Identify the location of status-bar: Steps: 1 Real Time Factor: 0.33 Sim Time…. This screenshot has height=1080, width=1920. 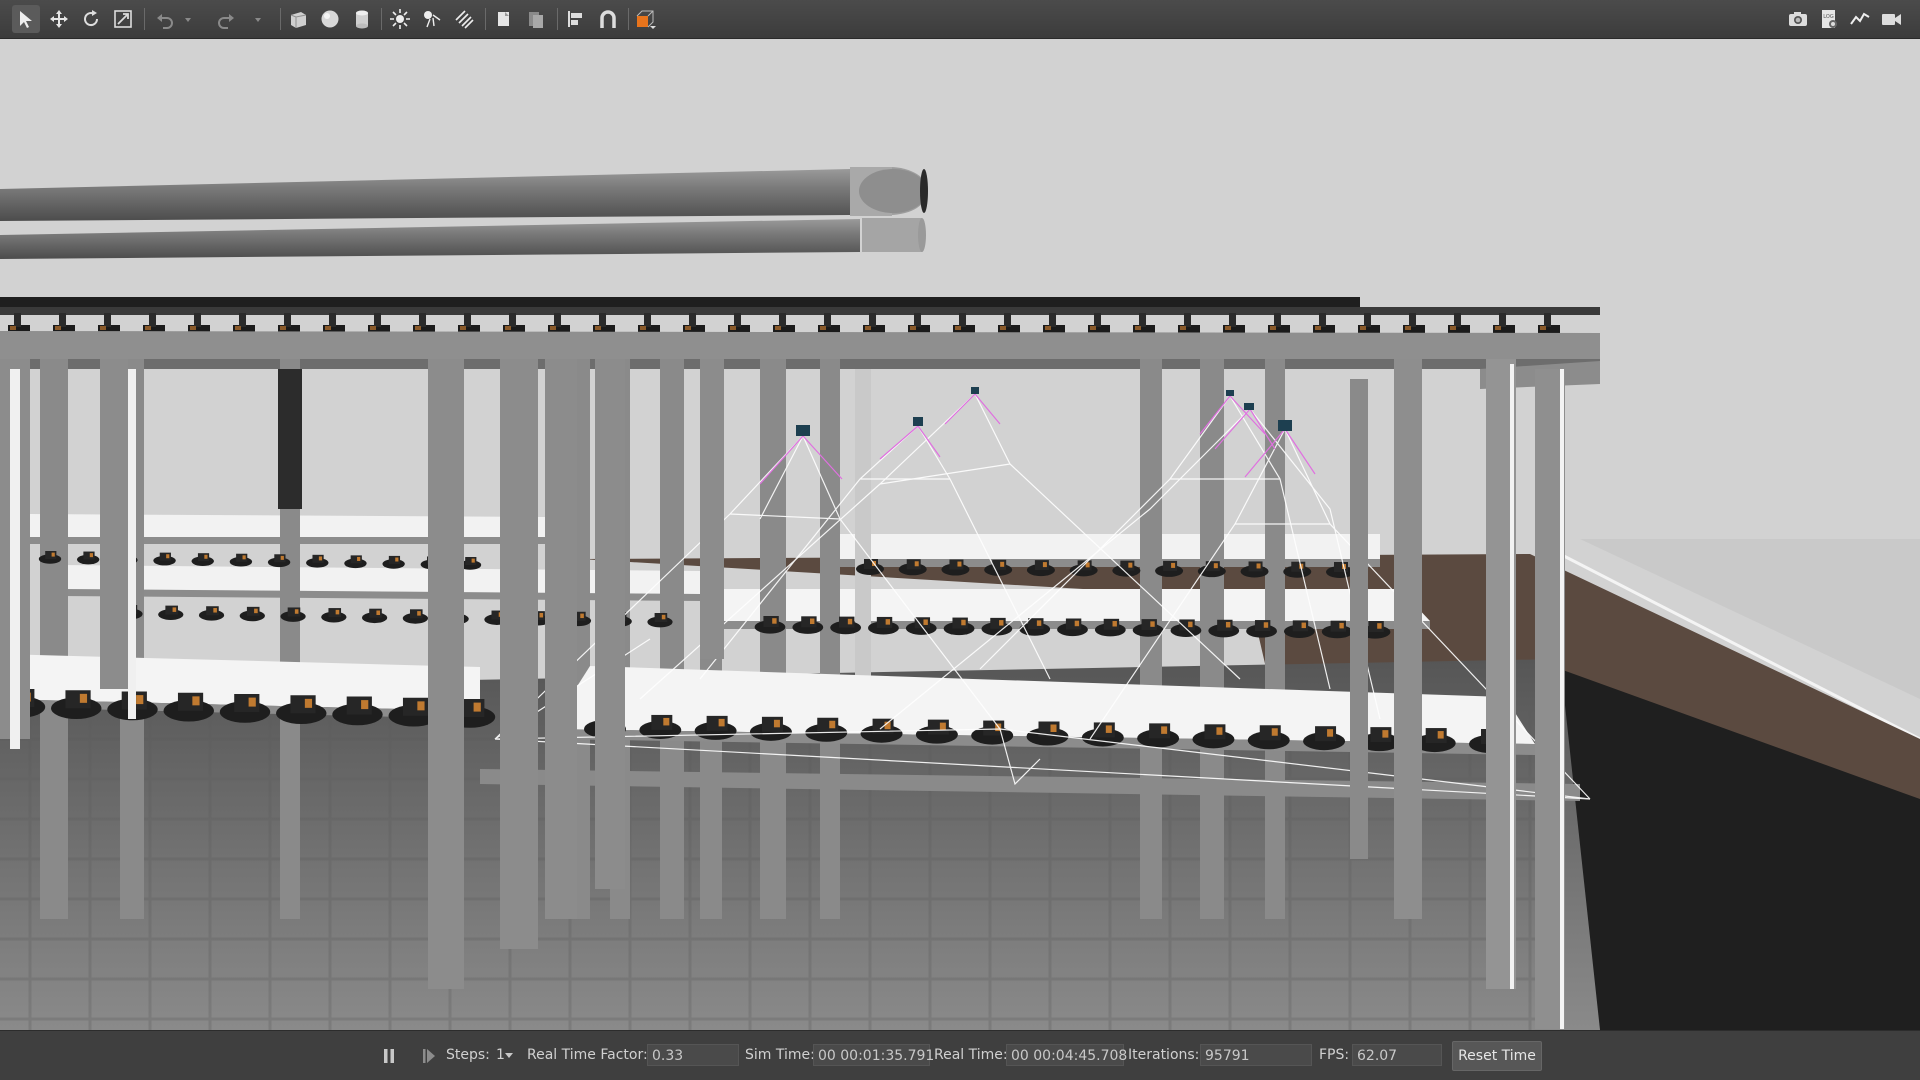
(960, 1055).